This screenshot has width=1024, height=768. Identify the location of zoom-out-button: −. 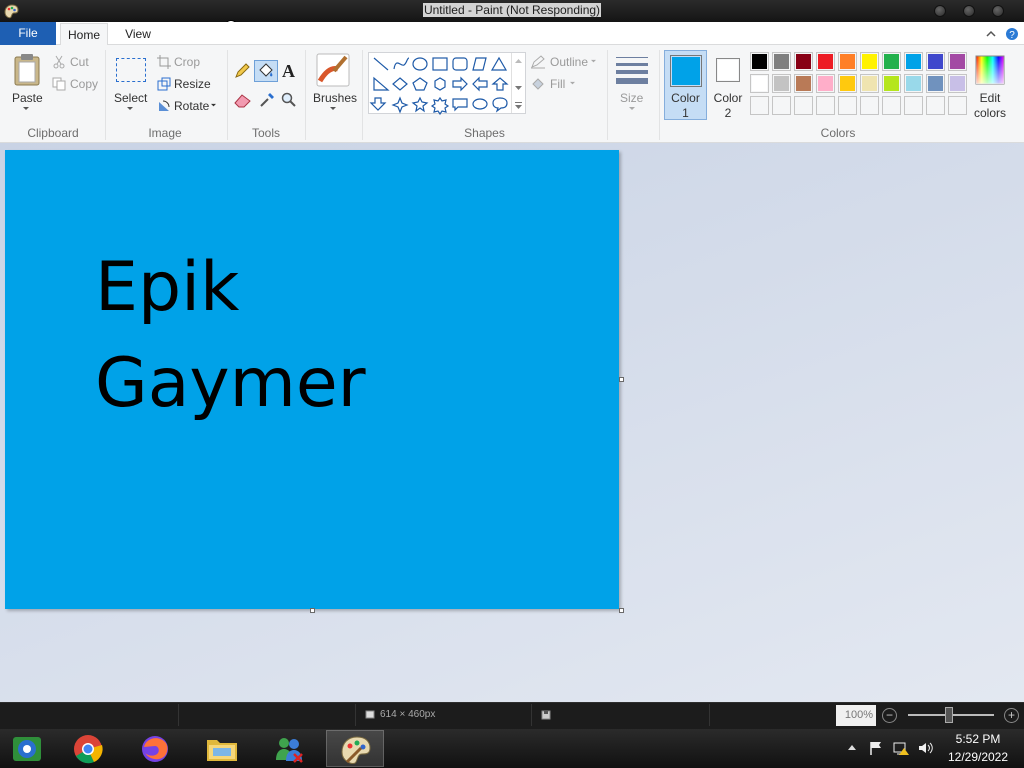
(889, 715).